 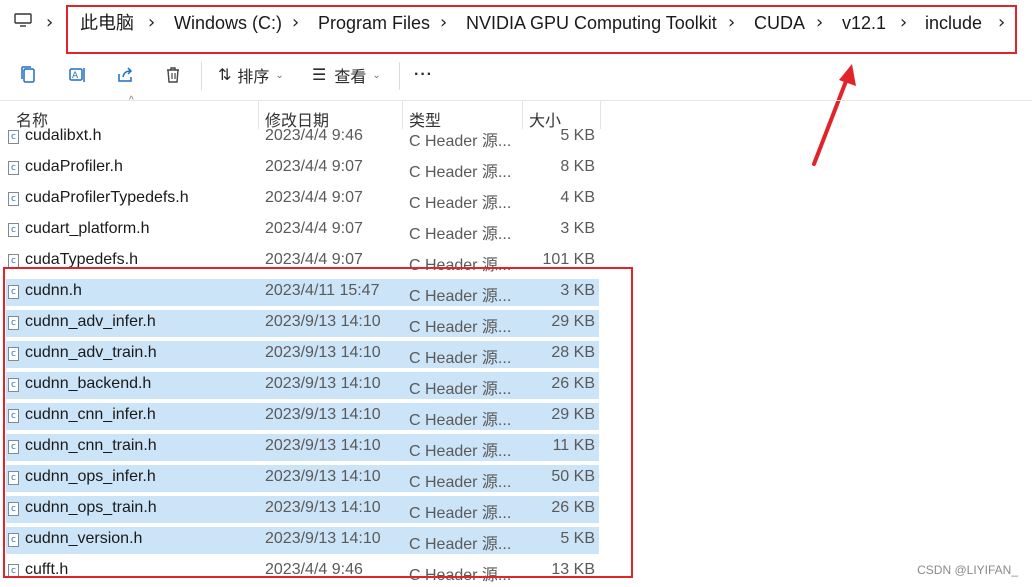 I want to click on watermark: CSDN @LIYIFAN_, so click(x=967, y=570).